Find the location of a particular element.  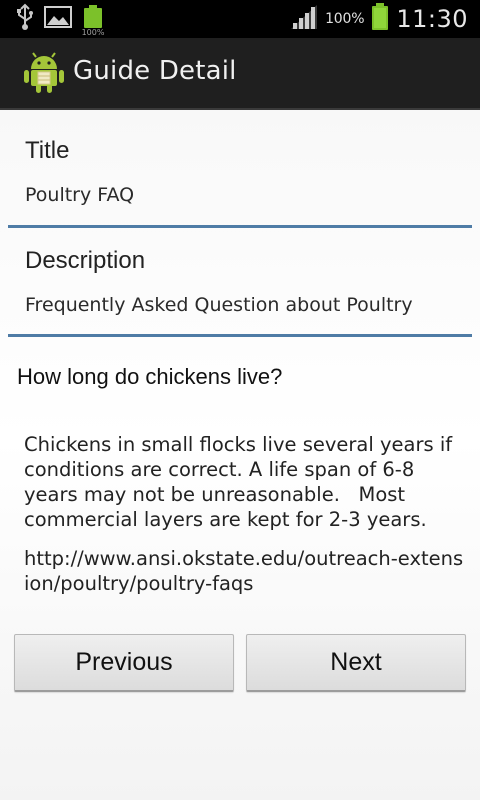

description-value: Frequently Asked Question about Poultry is located at coordinates (219, 305).